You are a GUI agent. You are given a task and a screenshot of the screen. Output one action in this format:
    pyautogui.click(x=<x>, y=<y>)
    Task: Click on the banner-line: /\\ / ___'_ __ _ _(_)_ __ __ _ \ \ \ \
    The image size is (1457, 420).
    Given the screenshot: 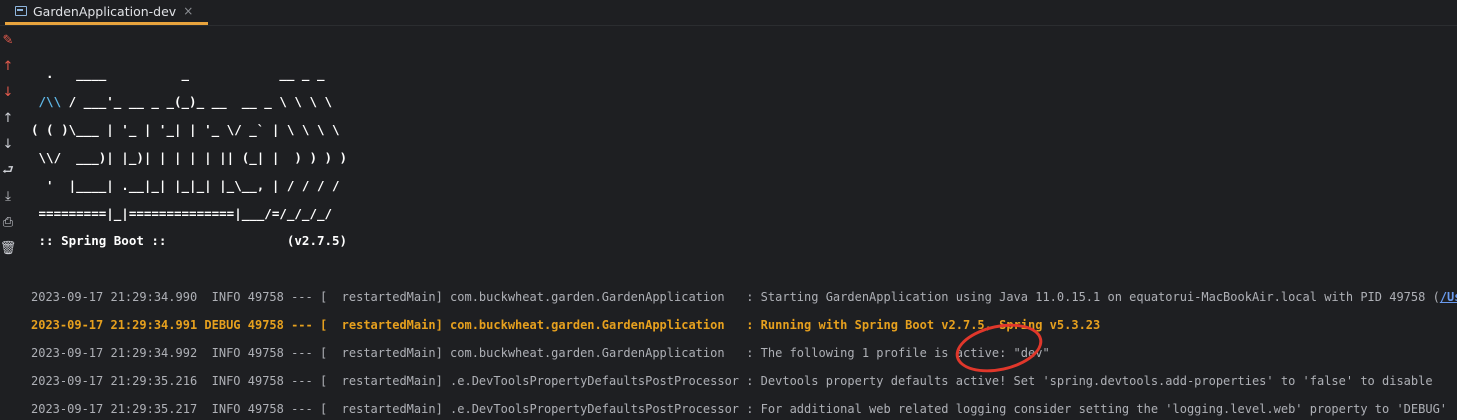 What is the action you would take?
    pyautogui.click(x=182, y=102)
    